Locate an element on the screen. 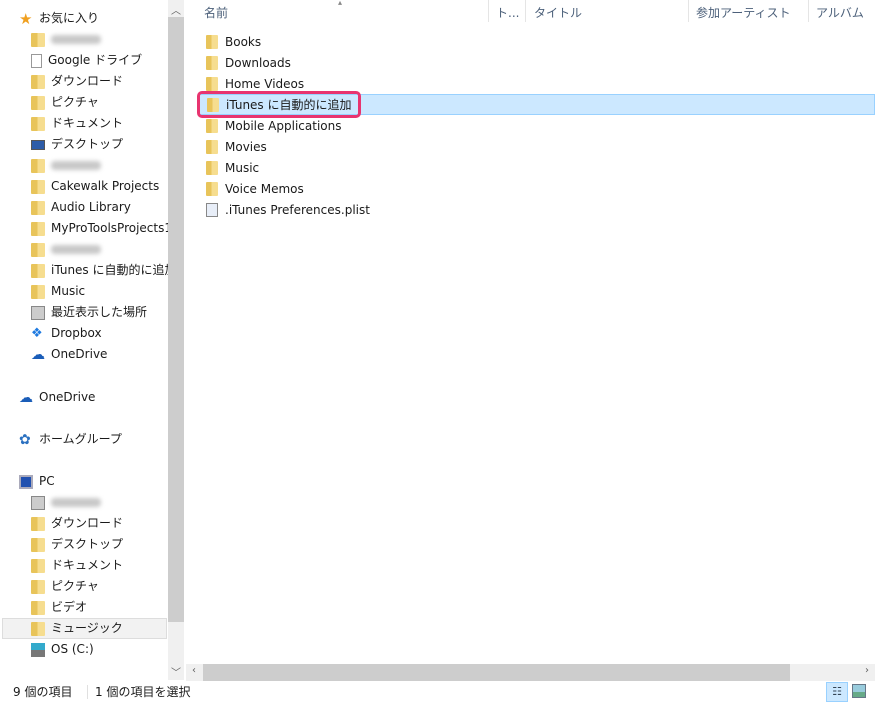  file-row: Mobile Applications is located at coordinates (536, 125).